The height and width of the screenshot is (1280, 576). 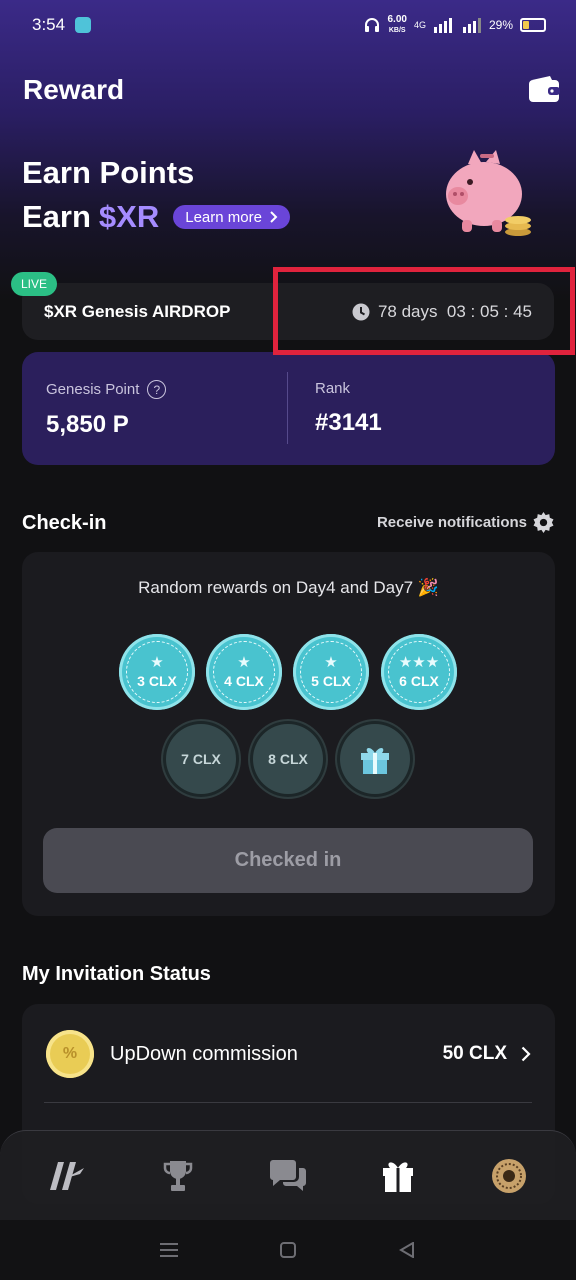 I want to click on day-coin-label: 4 CLX, so click(x=244, y=681).